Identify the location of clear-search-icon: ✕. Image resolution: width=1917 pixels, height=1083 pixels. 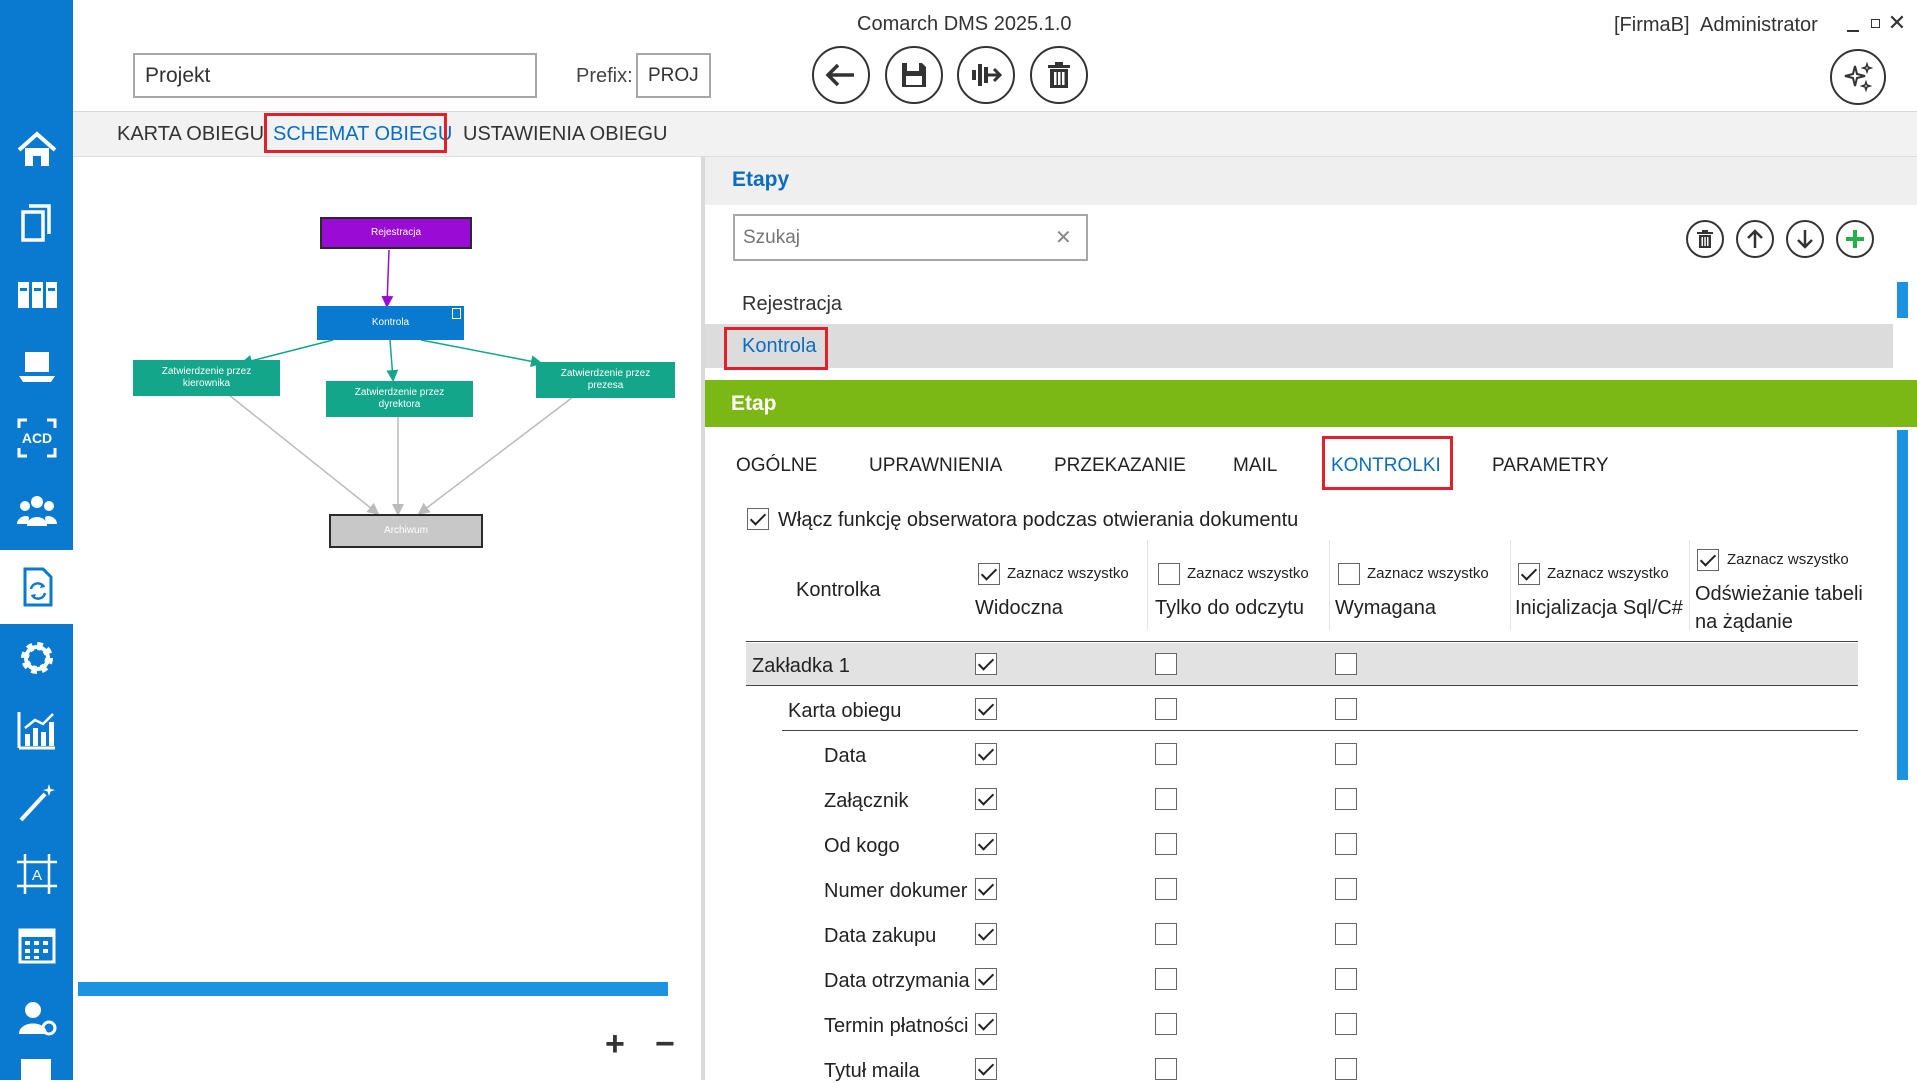
(1063, 237).